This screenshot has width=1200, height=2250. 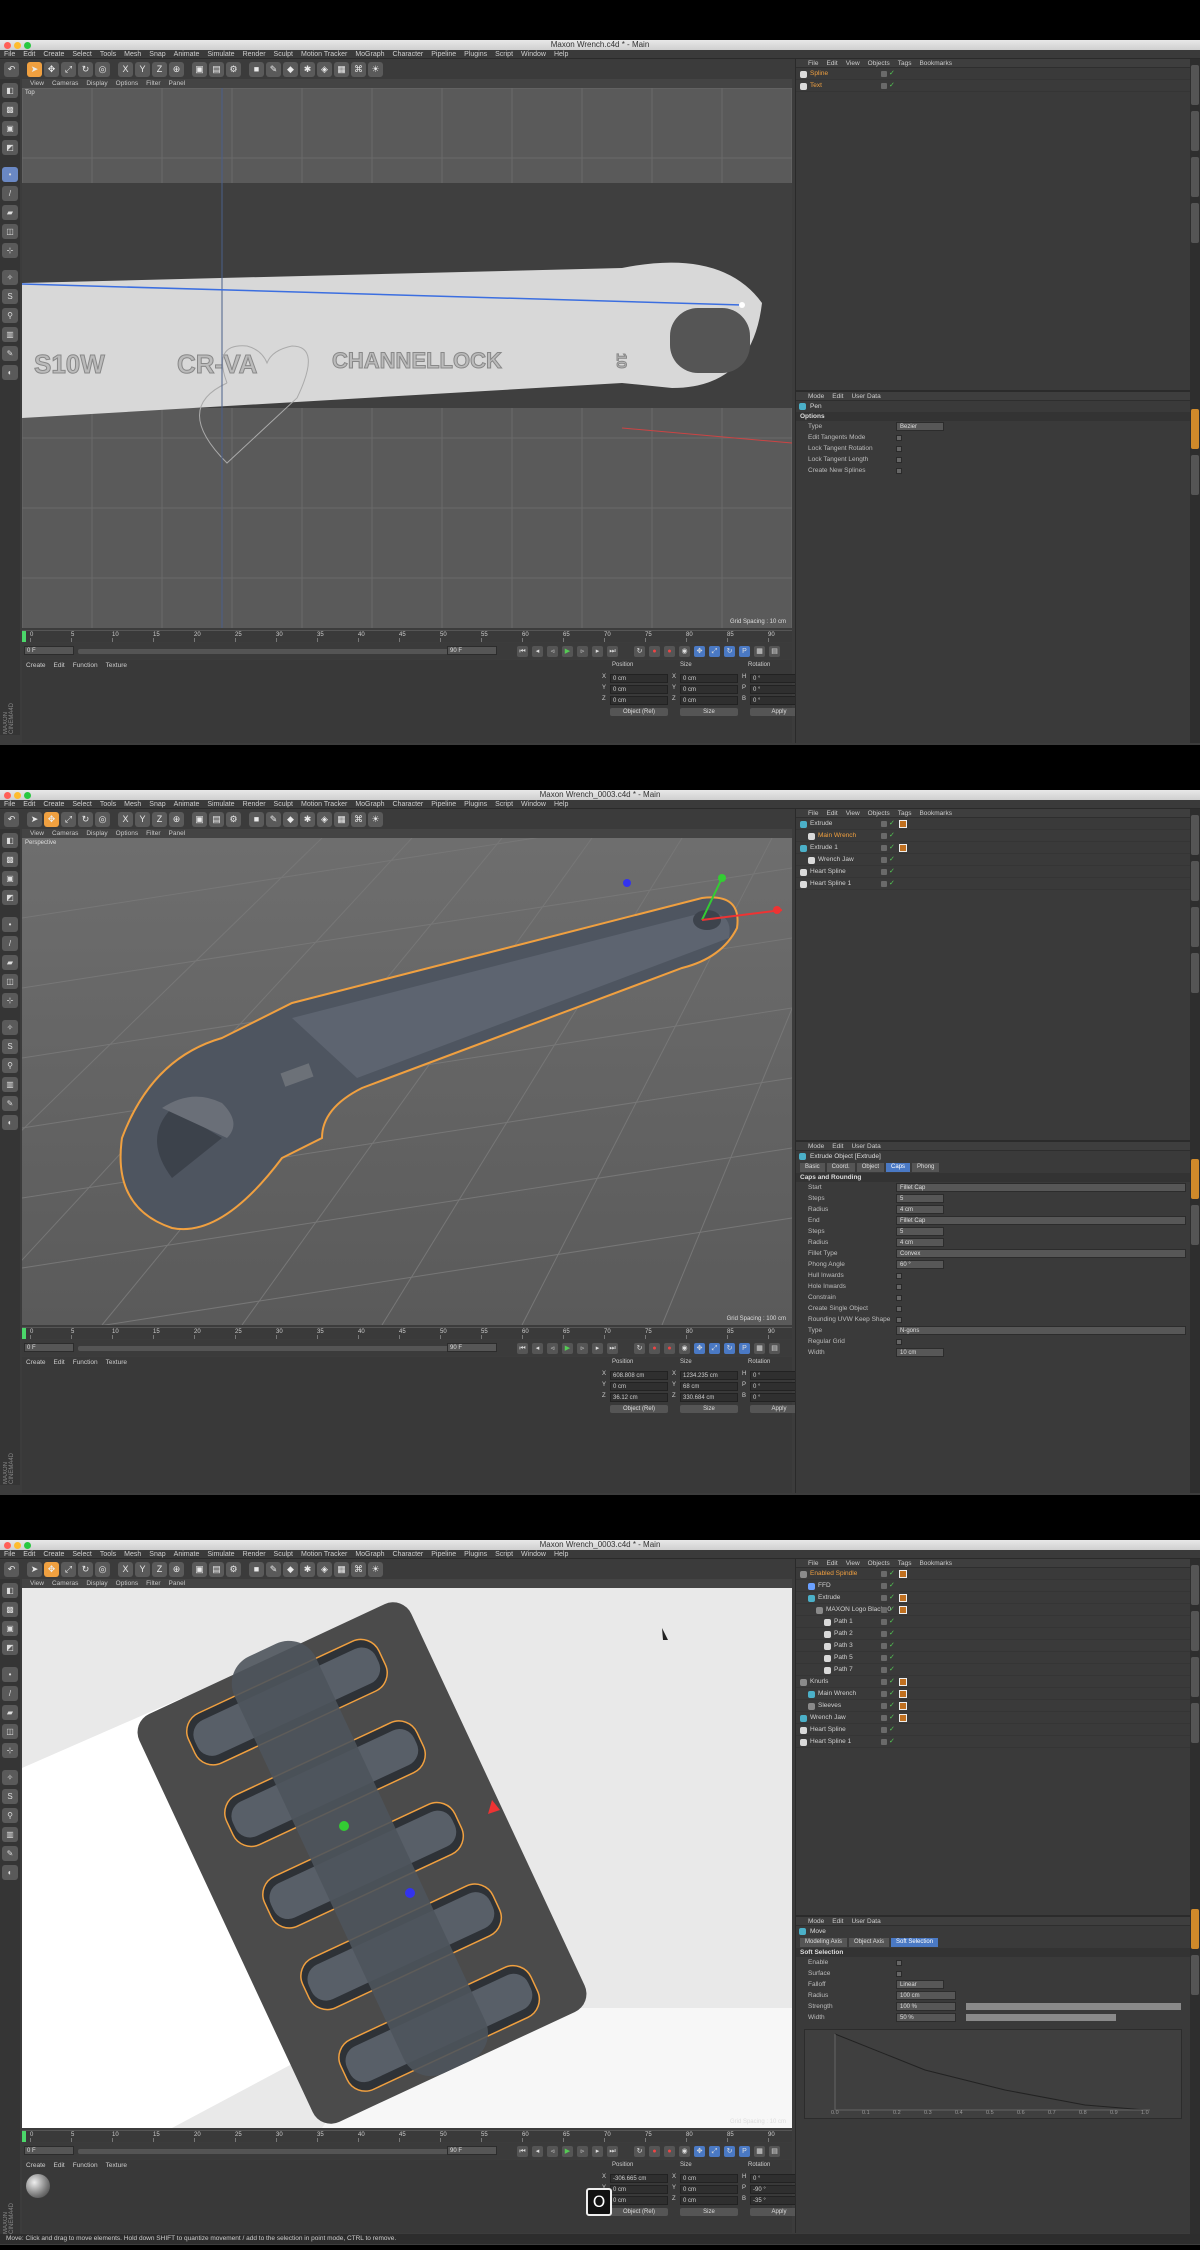 What do you see at coordinates (341, 69) in the screenshot?
I see `scene-icon: ▦` at bounding box center [341, 69].